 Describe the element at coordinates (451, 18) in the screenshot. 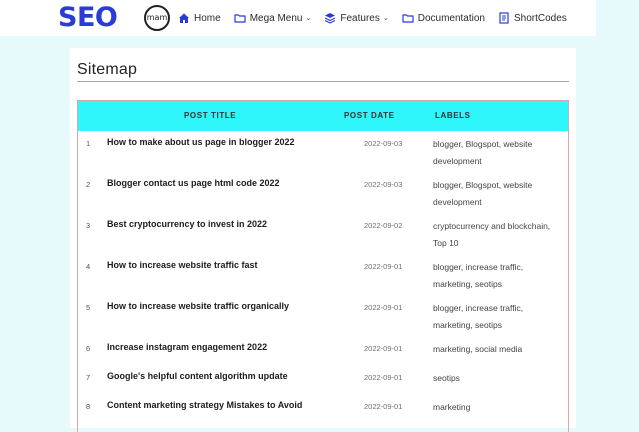

I see `nav-documentation-label: Documentation` at that location.